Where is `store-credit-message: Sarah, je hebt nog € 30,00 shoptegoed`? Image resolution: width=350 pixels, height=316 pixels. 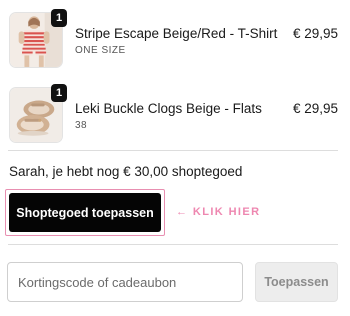 store-credit-message: Sarah, je hebt nog € 30,00 shoptegoed is located at coordinates (126, 171).